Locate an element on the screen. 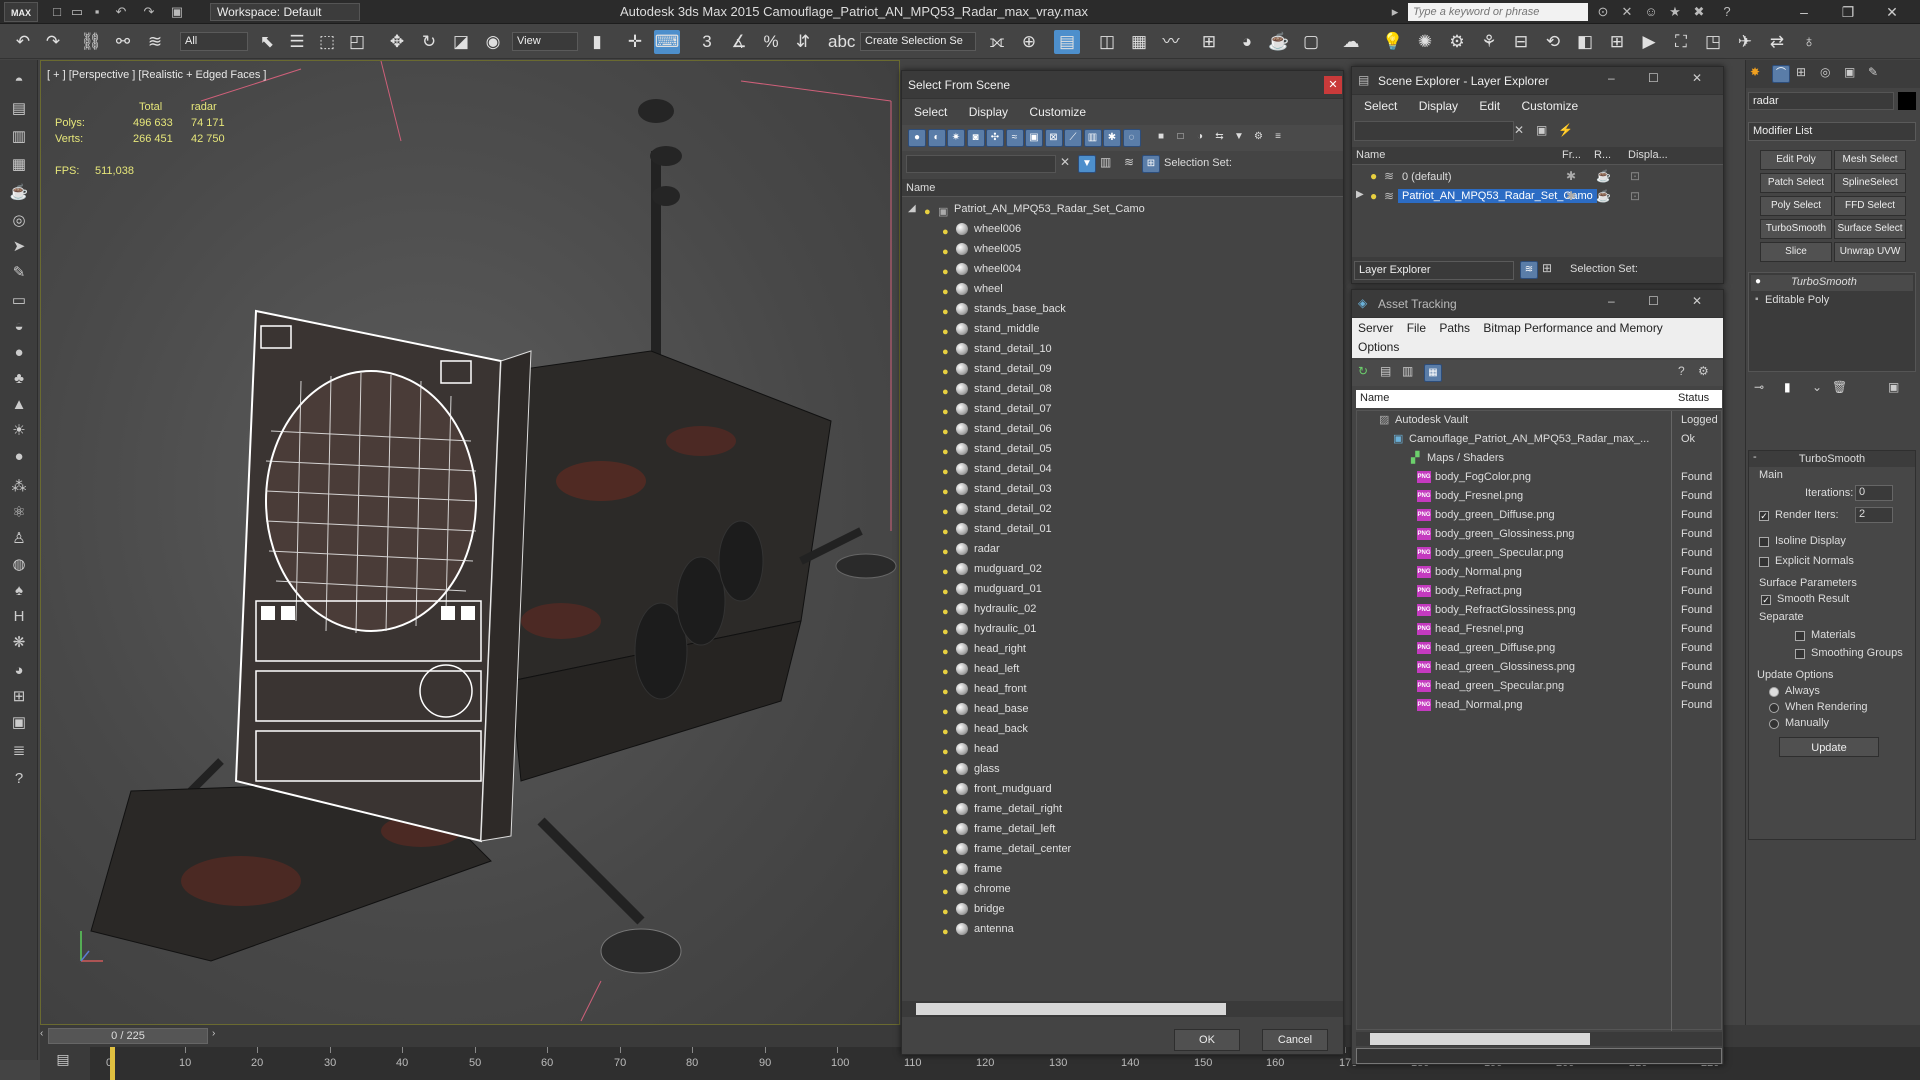 This screenshot has width=1920, height=1080. vray-proxy-icon: ⚘ is located at coordinates (1489, 42).